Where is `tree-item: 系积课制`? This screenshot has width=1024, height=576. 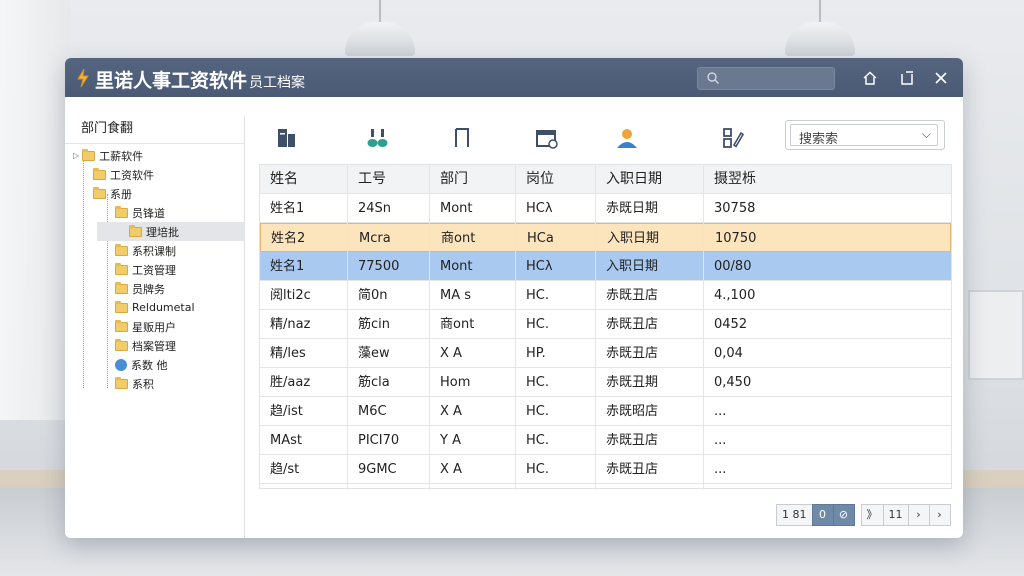
tree-item: 系积课制 is located at coordinates (145, 250).